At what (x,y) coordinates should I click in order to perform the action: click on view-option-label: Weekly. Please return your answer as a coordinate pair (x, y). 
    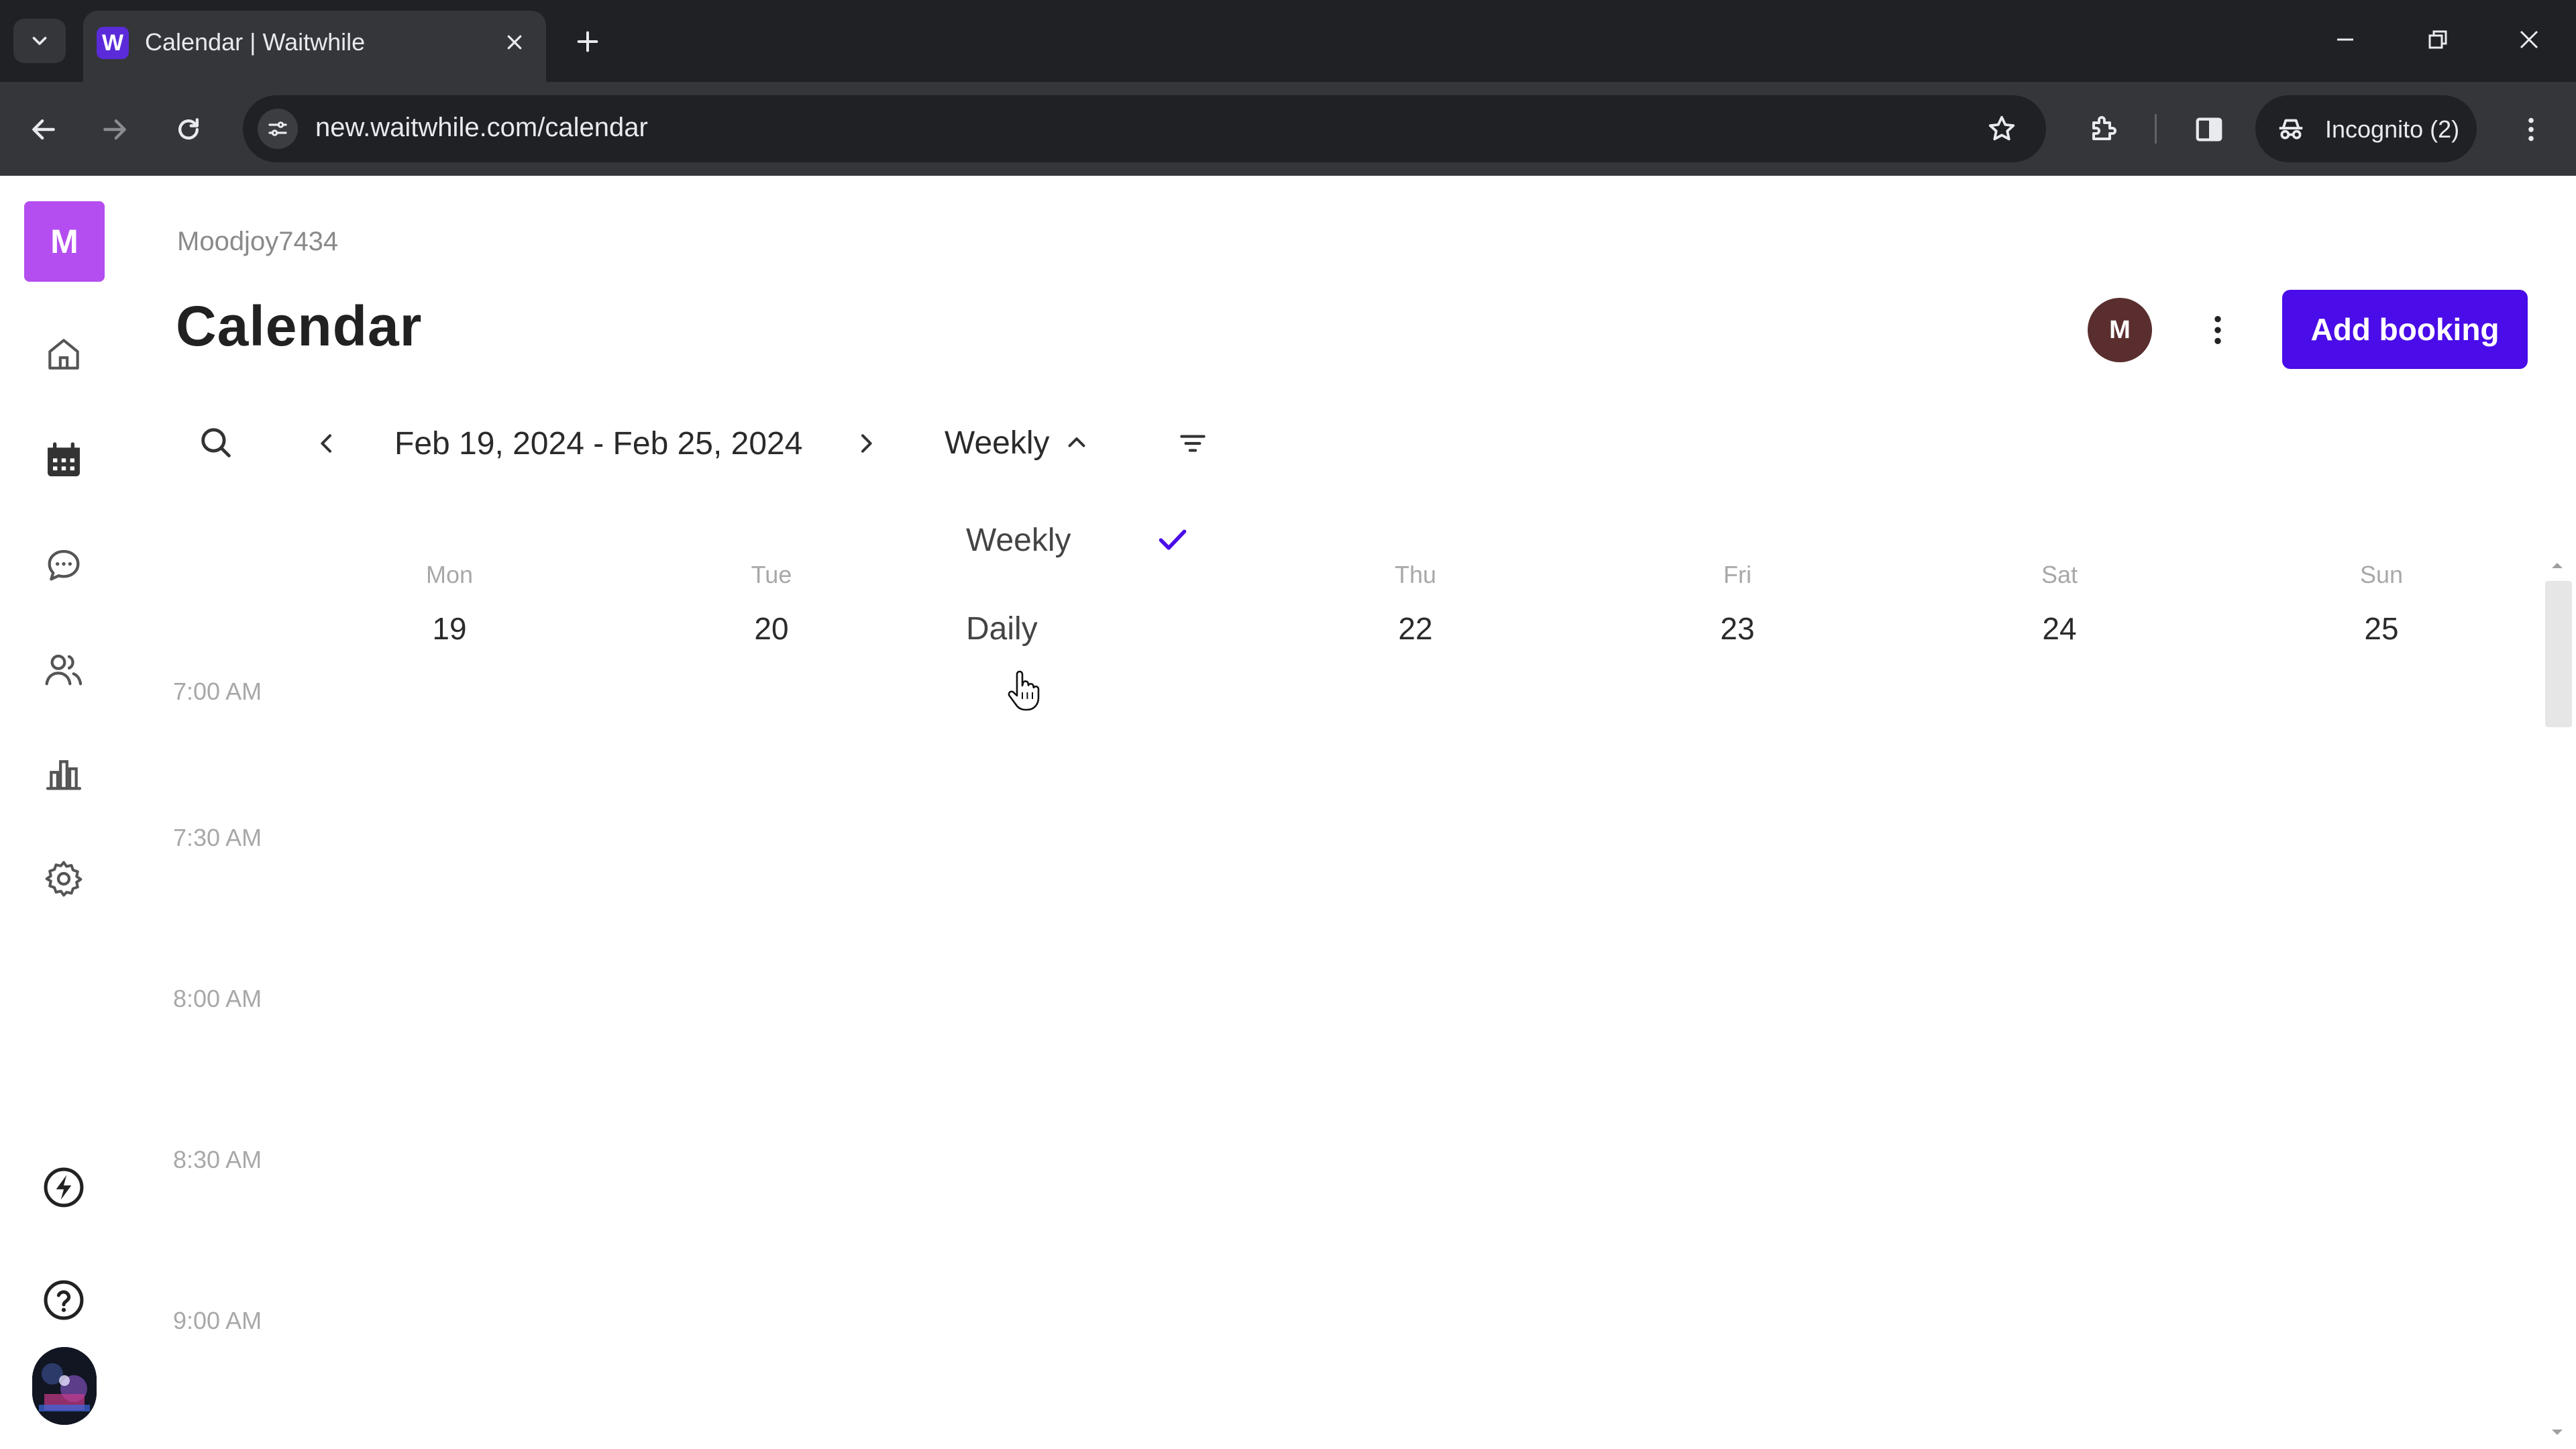
    Looking at the image, I should click on (1018, 540).